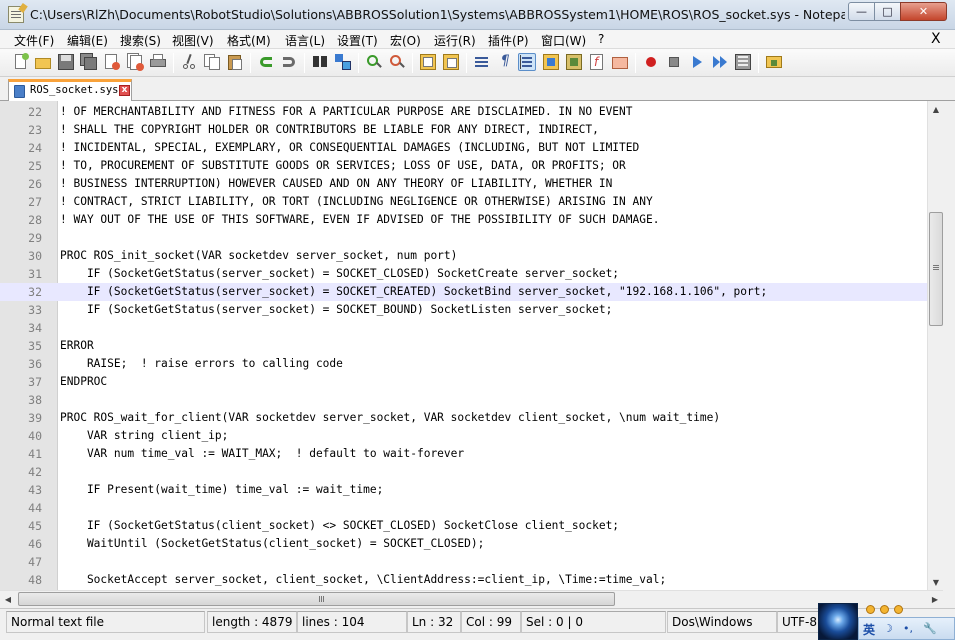 This screenshot has height=640, width=955. I want to click on save-all-icon, so click(89, 62).